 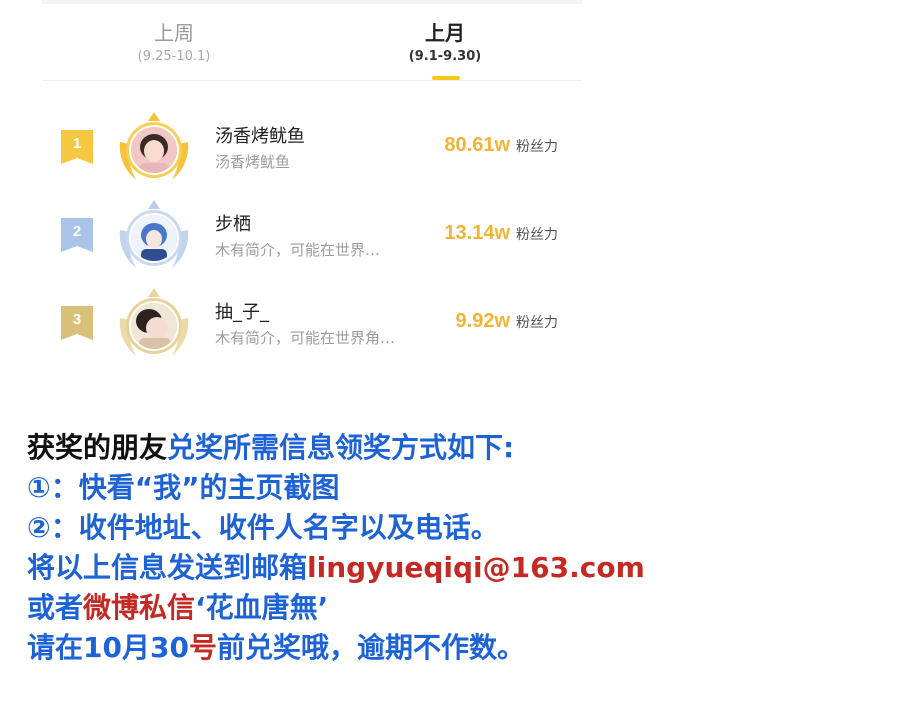 I want to click on user-name: 抽_子_, so click(x=242, y=311).